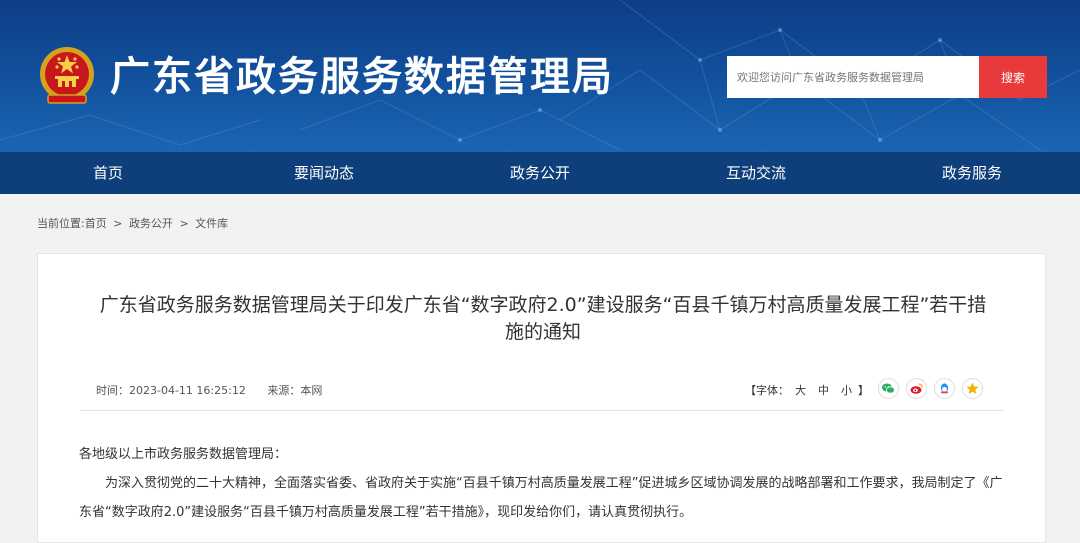  Describe the element at coordinates (972, 388) in the screenshot. I see `qzone-icon` at that location.